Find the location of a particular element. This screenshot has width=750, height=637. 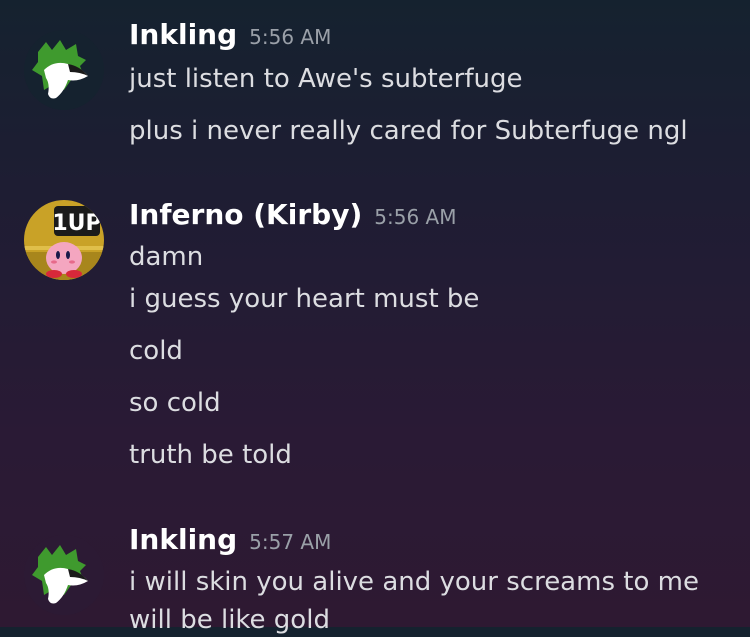

avatar: 1UP is located at coordinates (64, 240).